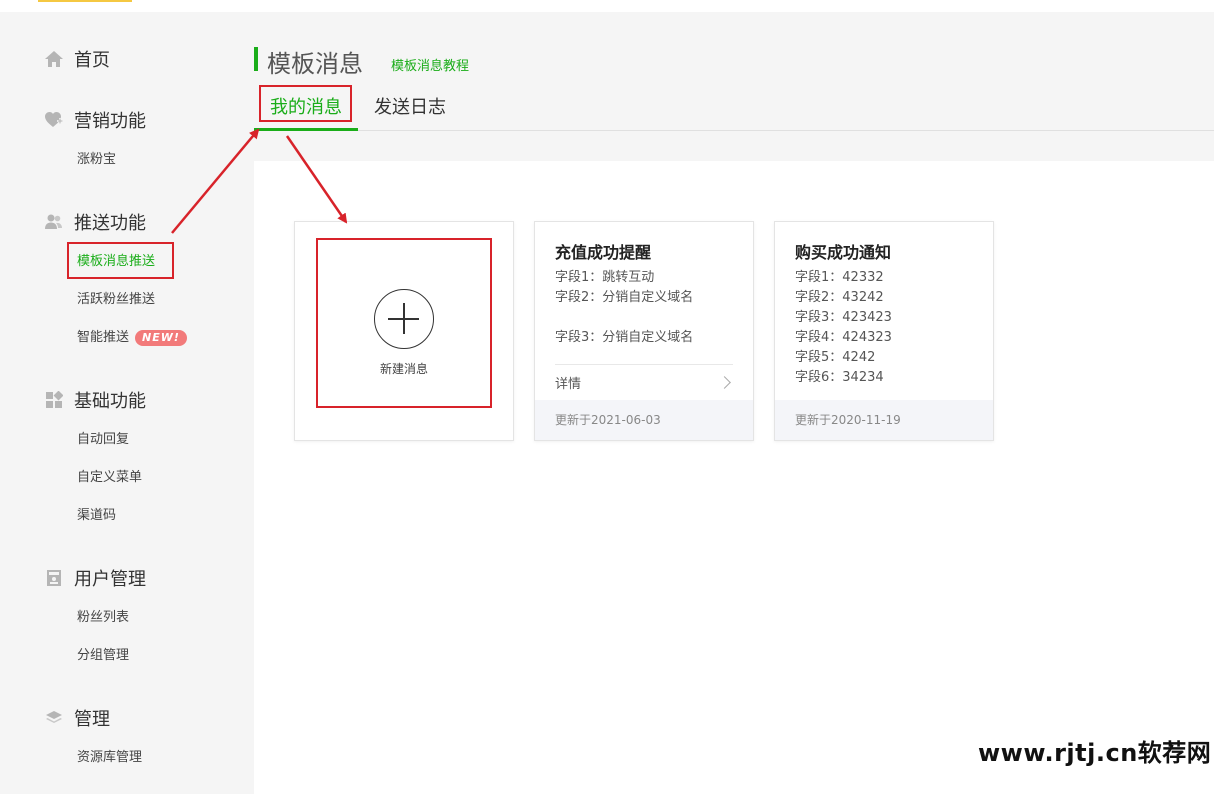 This screenshot has width=1214, height=794. I want to click on sidebar-group-basic: 基础功能, so click(95, 400).